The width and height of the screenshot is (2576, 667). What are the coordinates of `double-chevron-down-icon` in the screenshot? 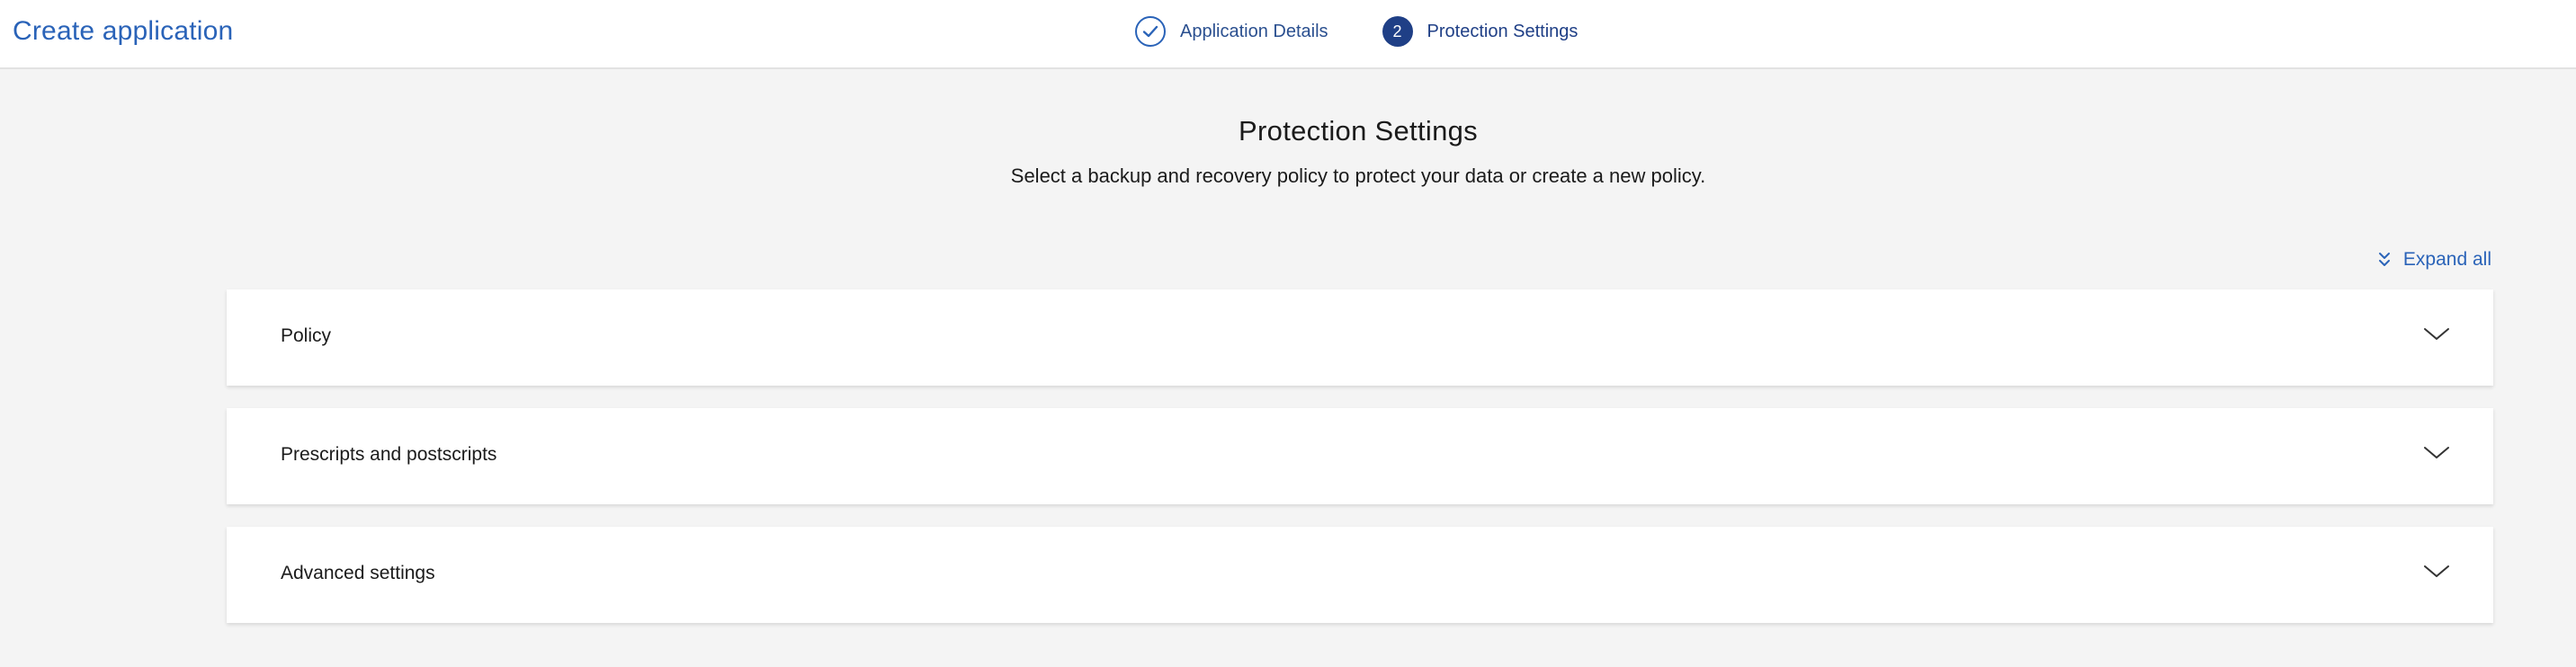 It's located at (2384, 260).